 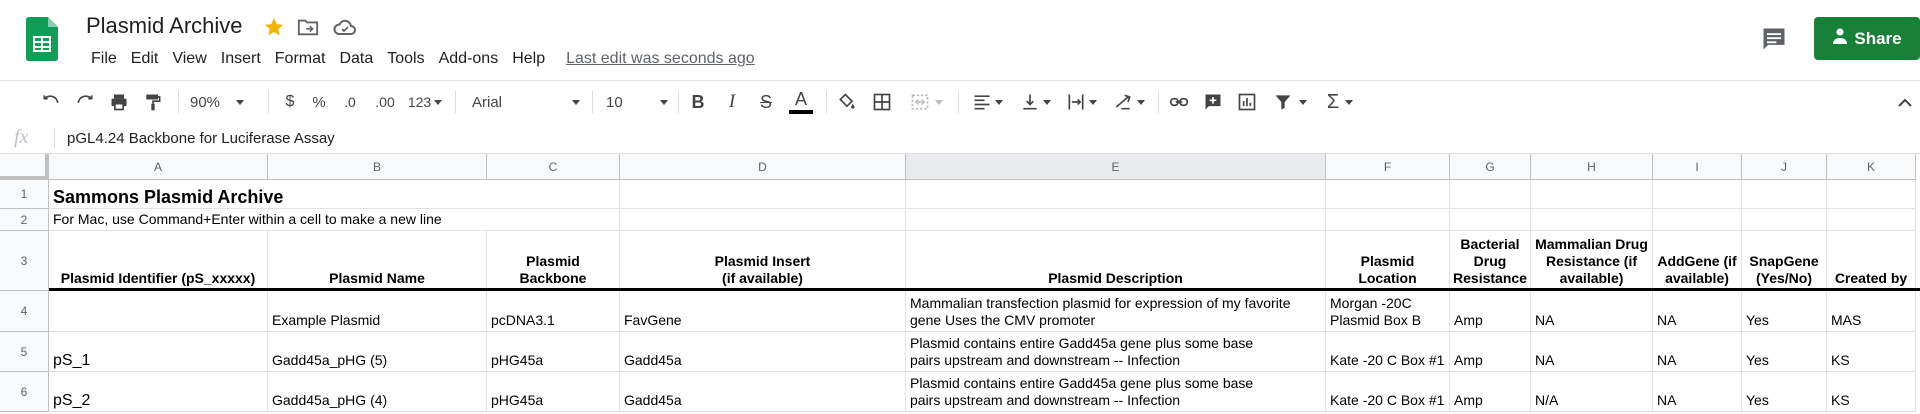 What do you see at coordinates (119, 102) in the screenshot?
I see `print-icon` at bounding box center [119, 102].